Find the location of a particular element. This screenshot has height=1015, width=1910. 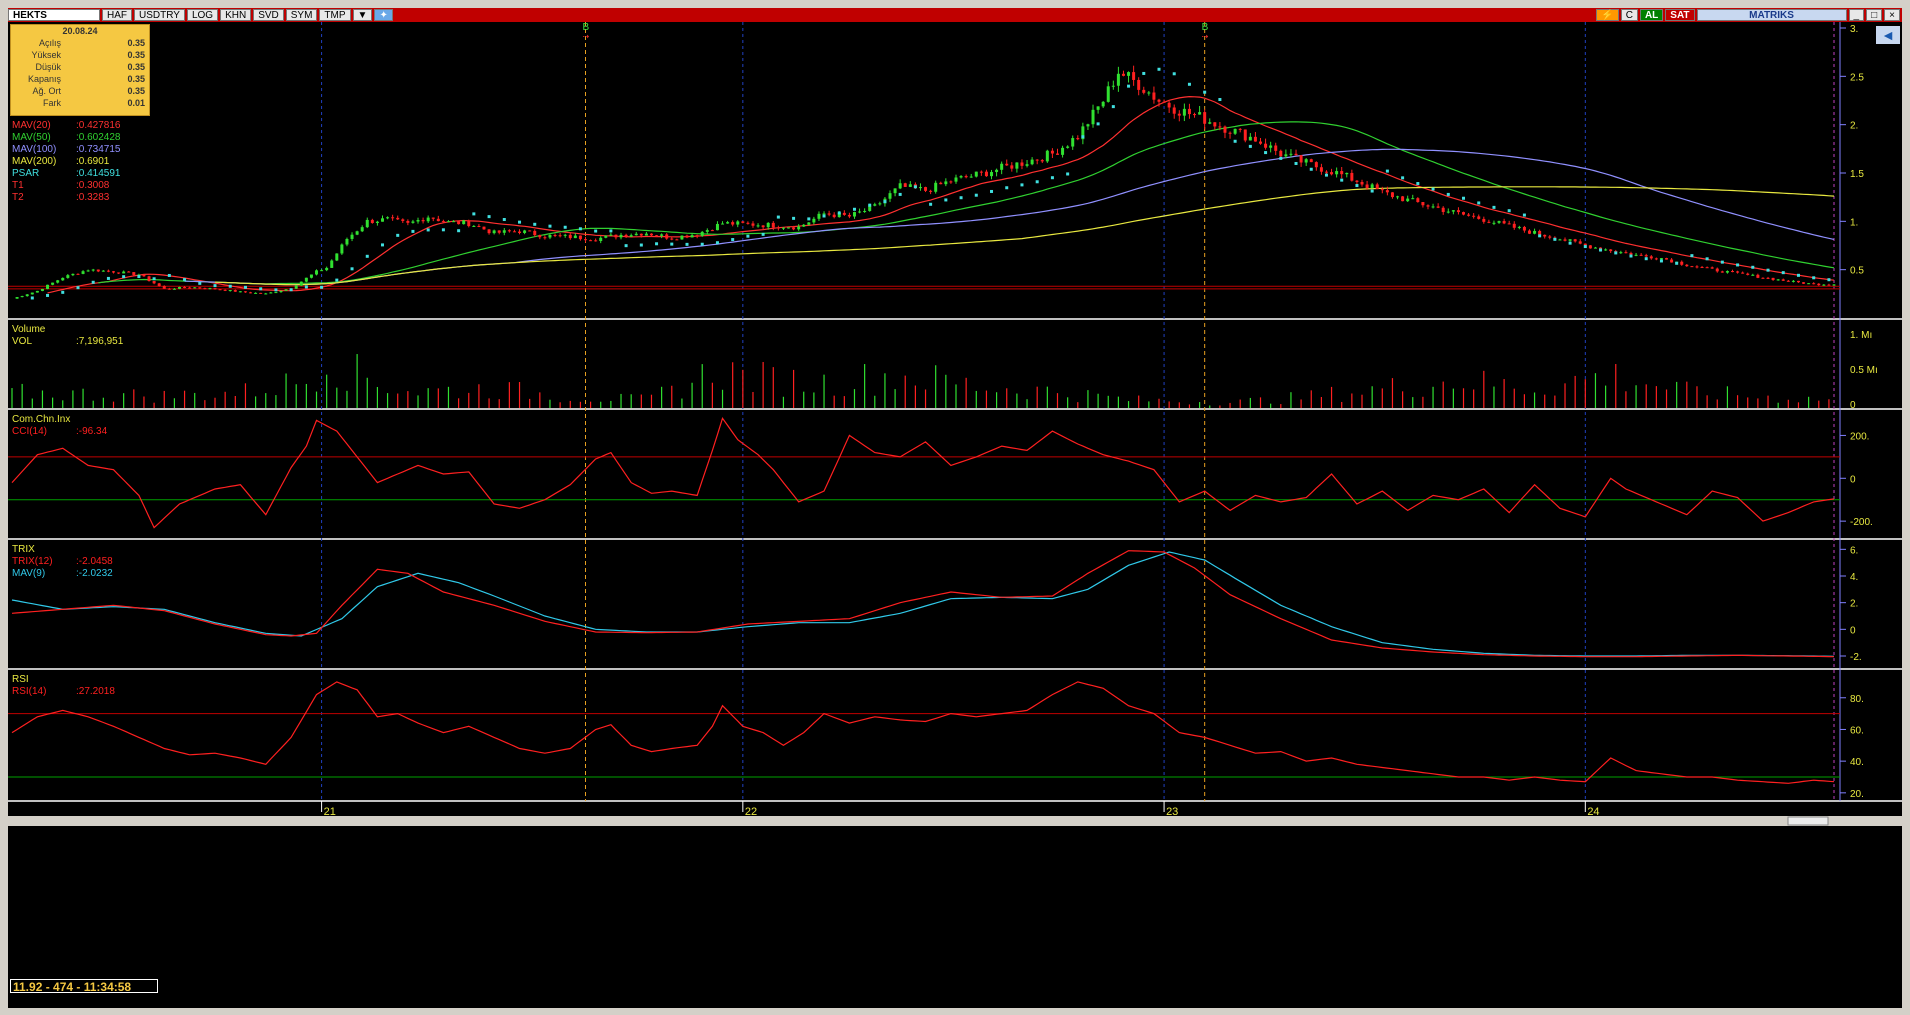

toolbar-button-log: LOG is located at coordinates (202, 15).